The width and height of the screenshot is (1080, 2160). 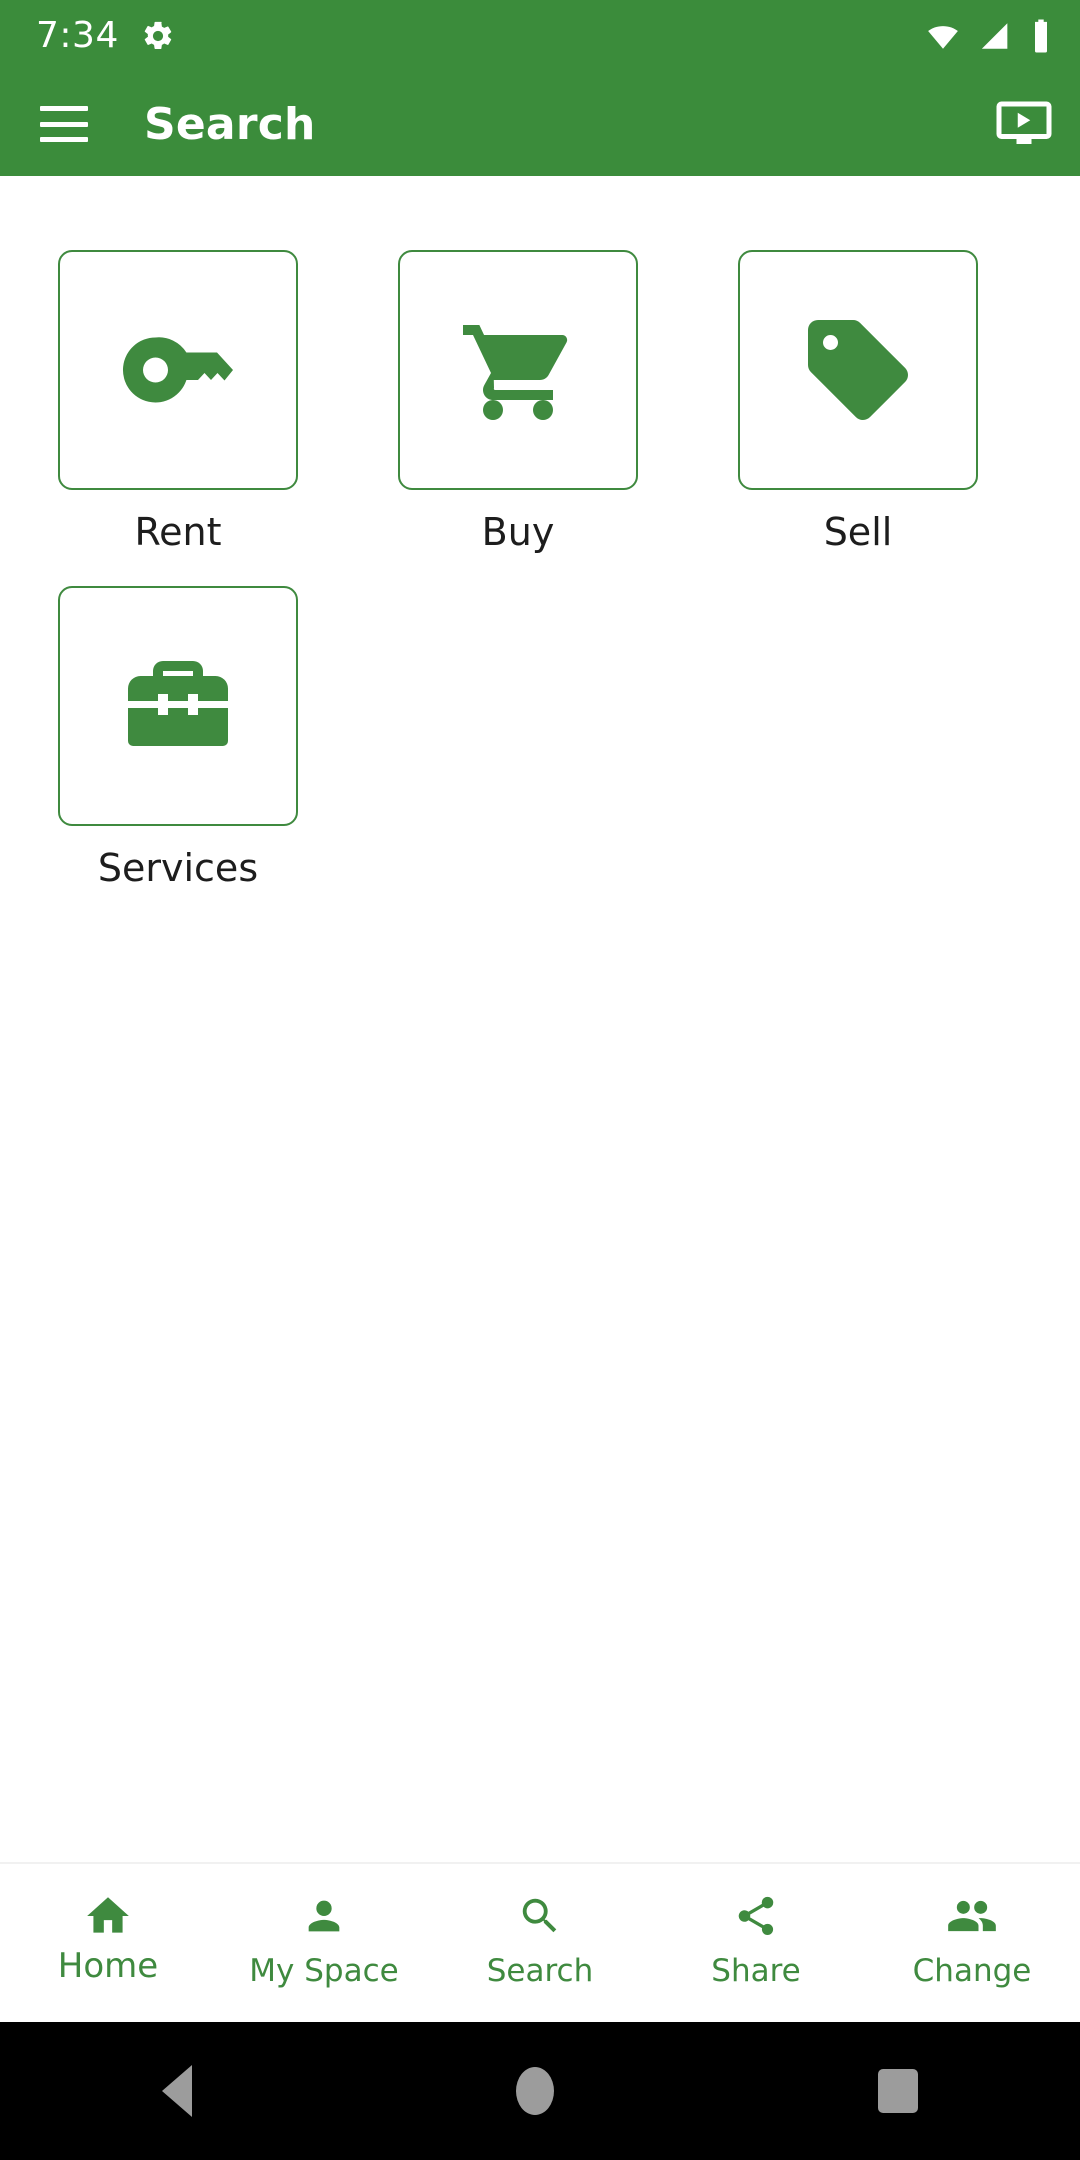 I want to click on status-bar-clock: 7:34, so click(x=77, y=35).